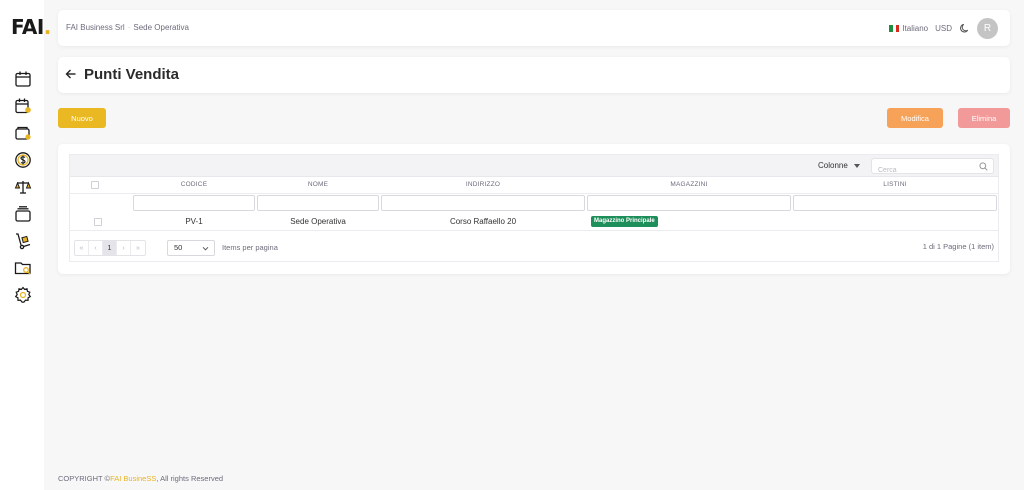  What do you see at coordinates (318, 184) in the screenshot?
I see `column-header-nome: NOME` at bounding box center [318, 184].